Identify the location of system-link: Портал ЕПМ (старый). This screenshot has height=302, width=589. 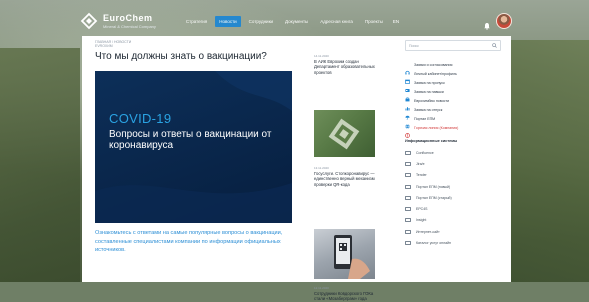
(453, 197).